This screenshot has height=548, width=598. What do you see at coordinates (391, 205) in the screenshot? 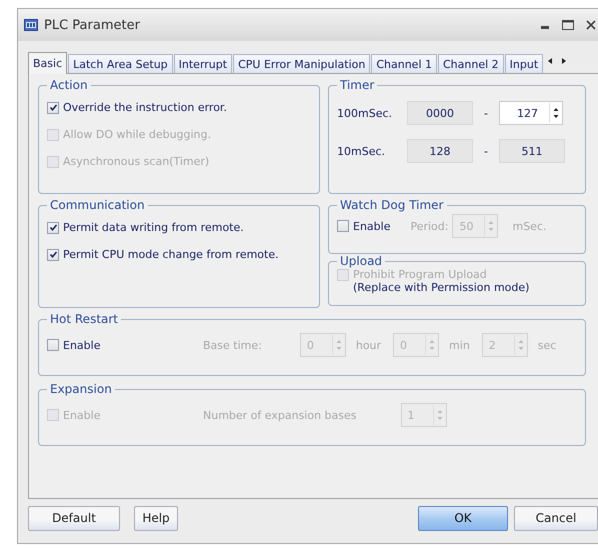
I see `group-title: Watch Dog Timer` at bounding box center [391, 205].